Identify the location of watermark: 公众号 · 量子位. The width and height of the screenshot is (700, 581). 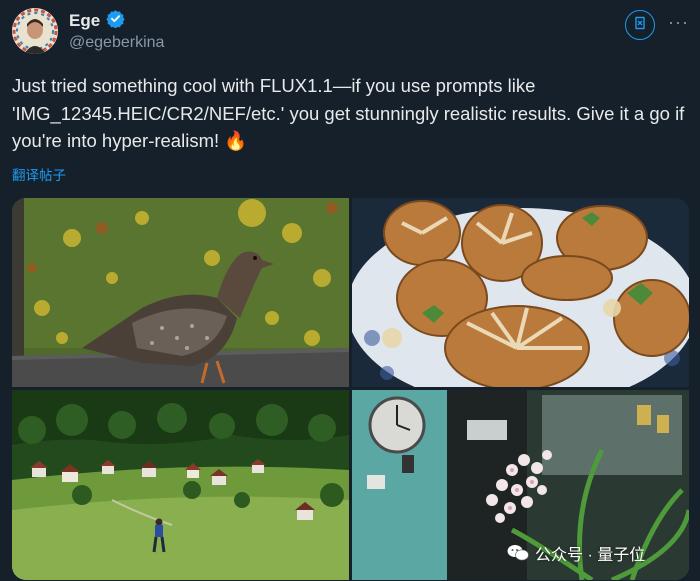
(576, 553).